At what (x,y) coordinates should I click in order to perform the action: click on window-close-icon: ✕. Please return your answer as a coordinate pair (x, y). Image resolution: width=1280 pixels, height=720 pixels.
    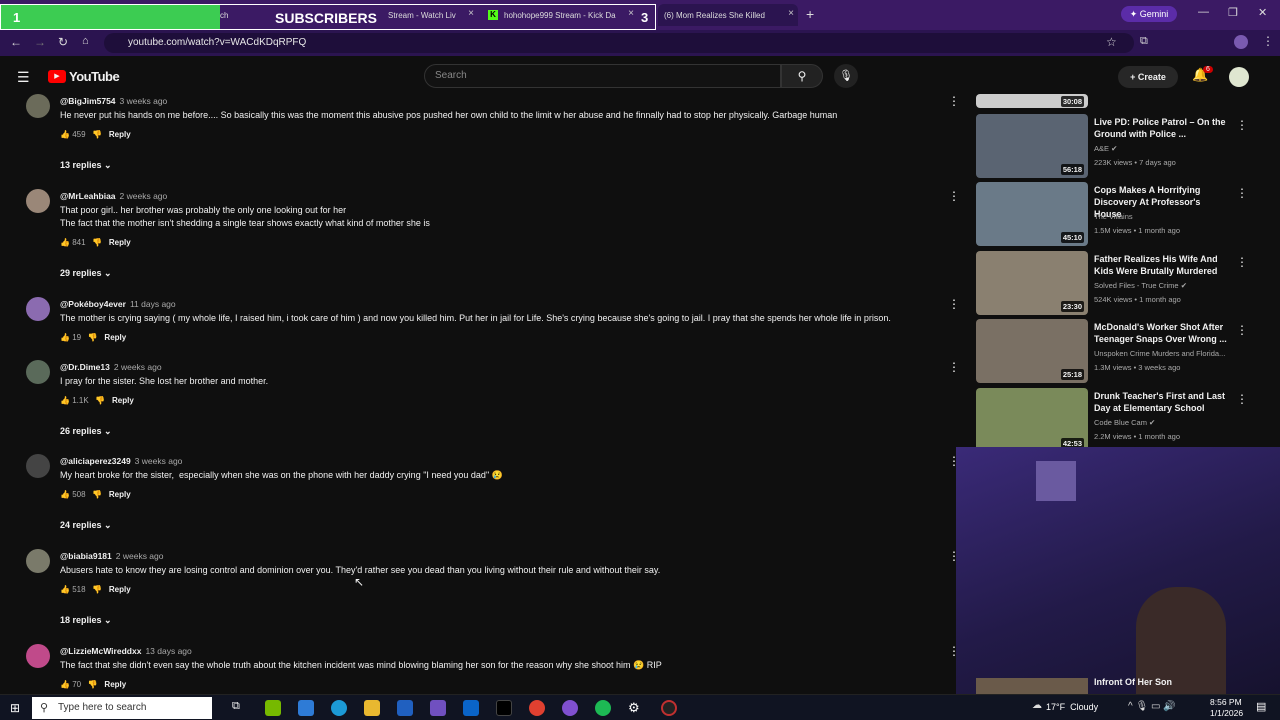
    Looking at the image, I should click on (1262, 12).